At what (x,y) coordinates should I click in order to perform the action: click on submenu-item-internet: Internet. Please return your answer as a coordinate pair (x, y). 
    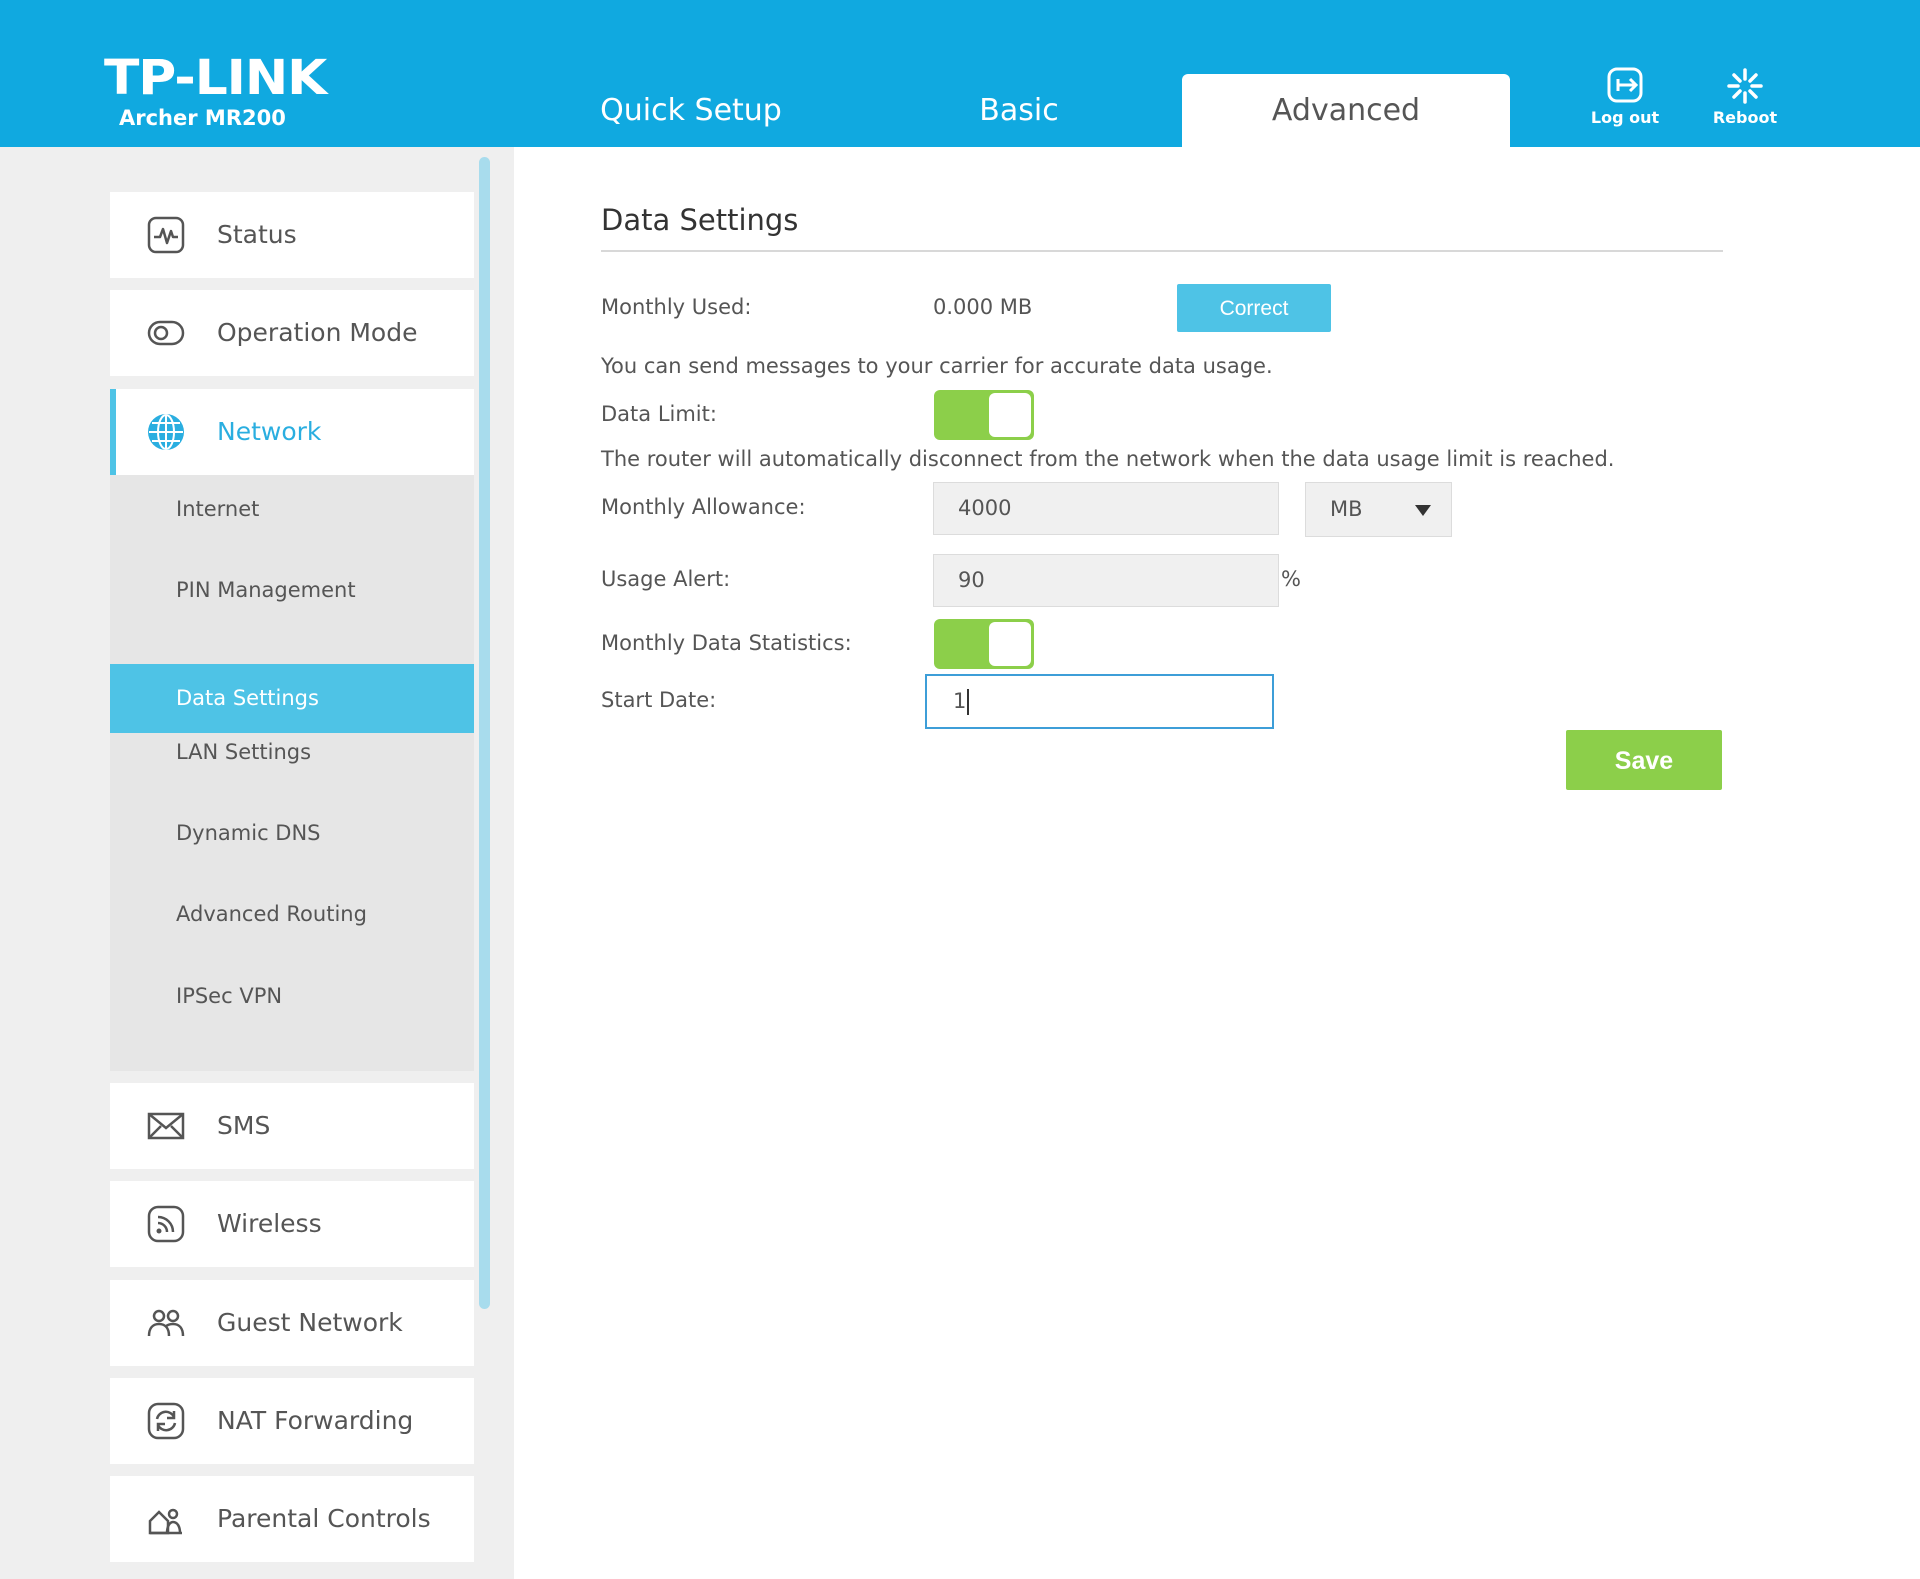
    Looking at the image, I should click on (292, 509).